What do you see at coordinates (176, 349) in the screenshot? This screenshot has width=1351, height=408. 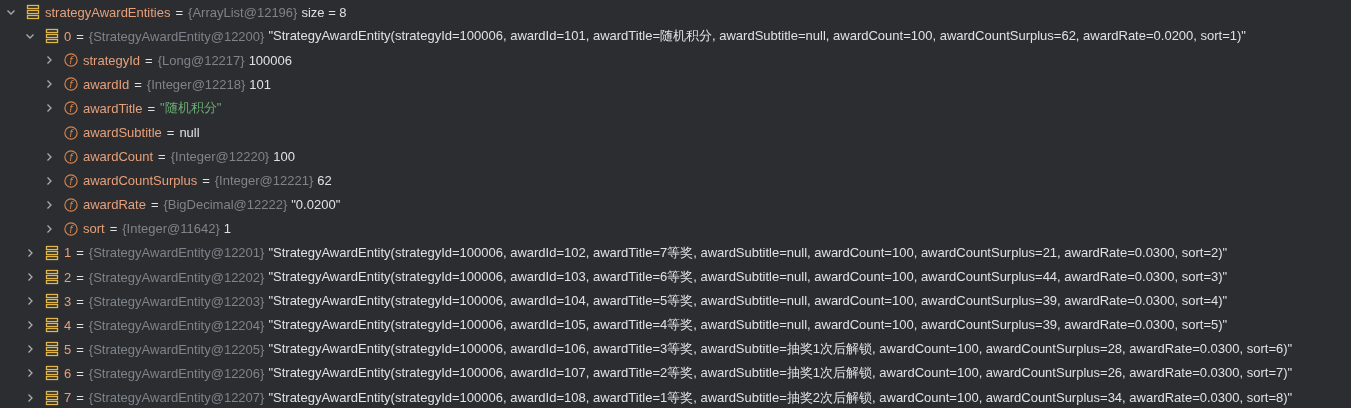 I see `type-label: {StrategyAwardEntity@12205}` at bounding box center [176, 349].